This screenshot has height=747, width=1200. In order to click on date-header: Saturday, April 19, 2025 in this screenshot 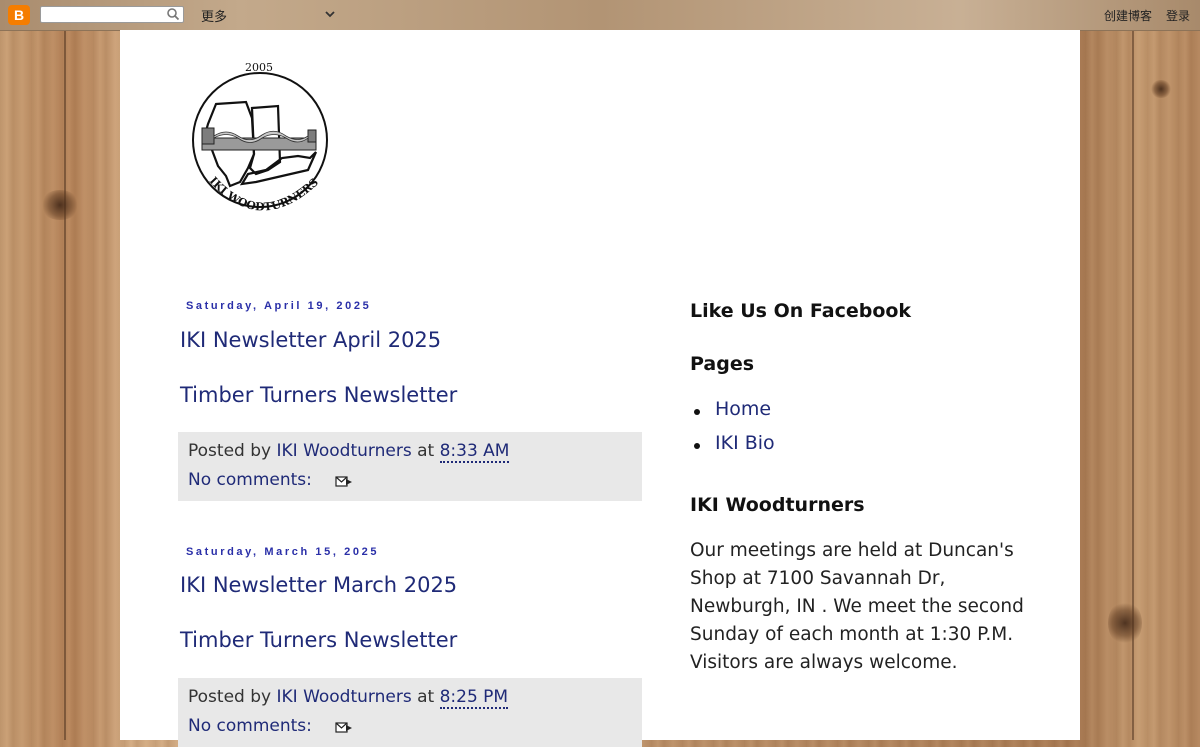, I will do `click(279, 306)`.